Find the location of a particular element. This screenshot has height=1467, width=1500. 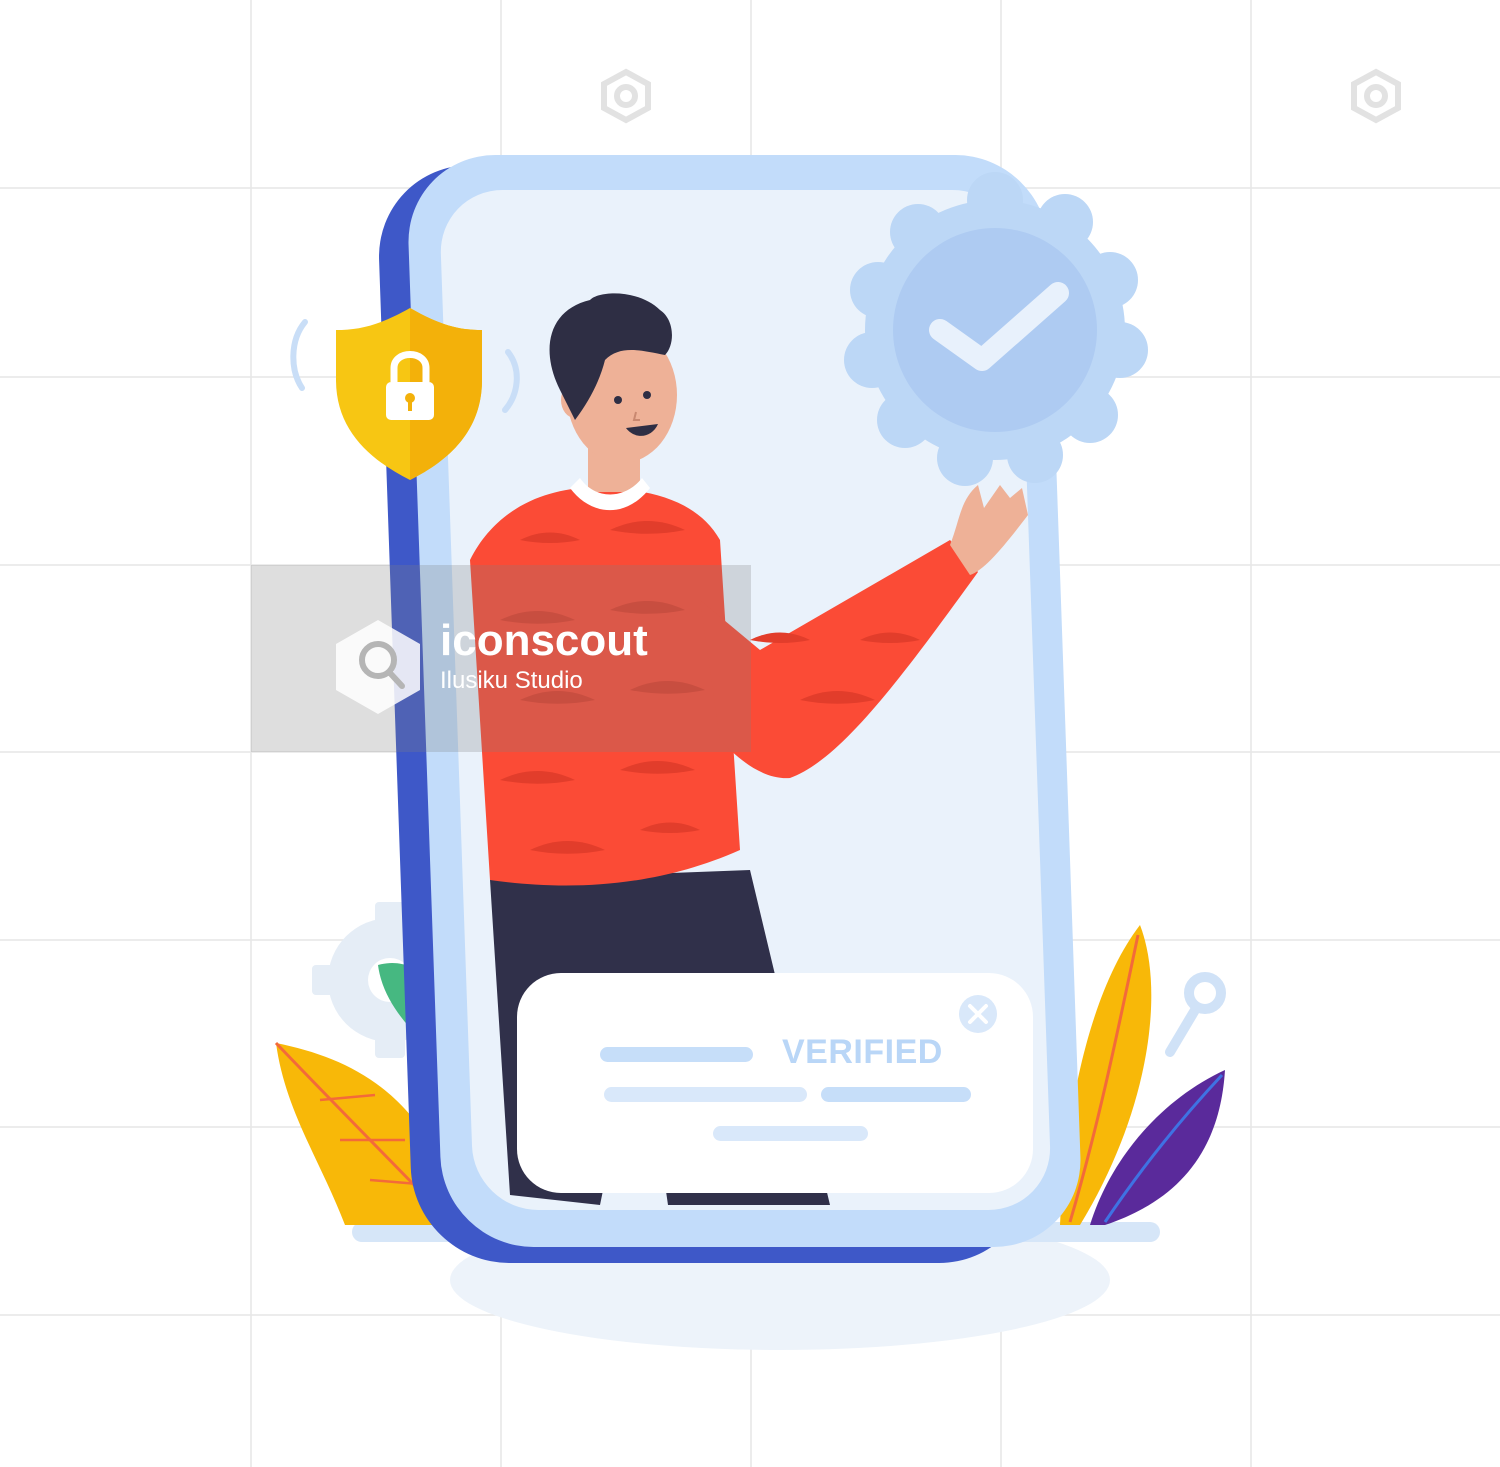

watermark-brand: iconscout is located at coordinates (544, 640).